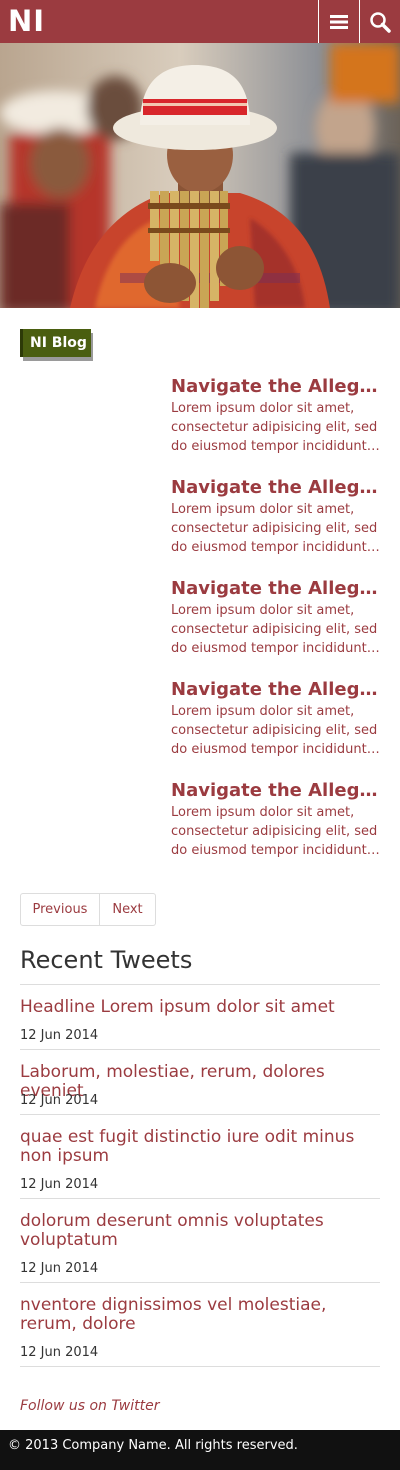 The width and height of the screenshot is (400, 1470). I want to click on search-icon, so click(380, 22).